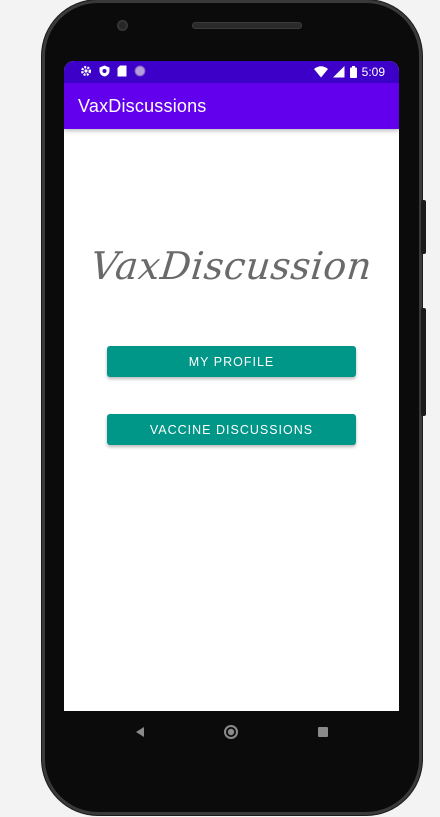  I want to click on status-bar: 5:09, so click(231, 72).